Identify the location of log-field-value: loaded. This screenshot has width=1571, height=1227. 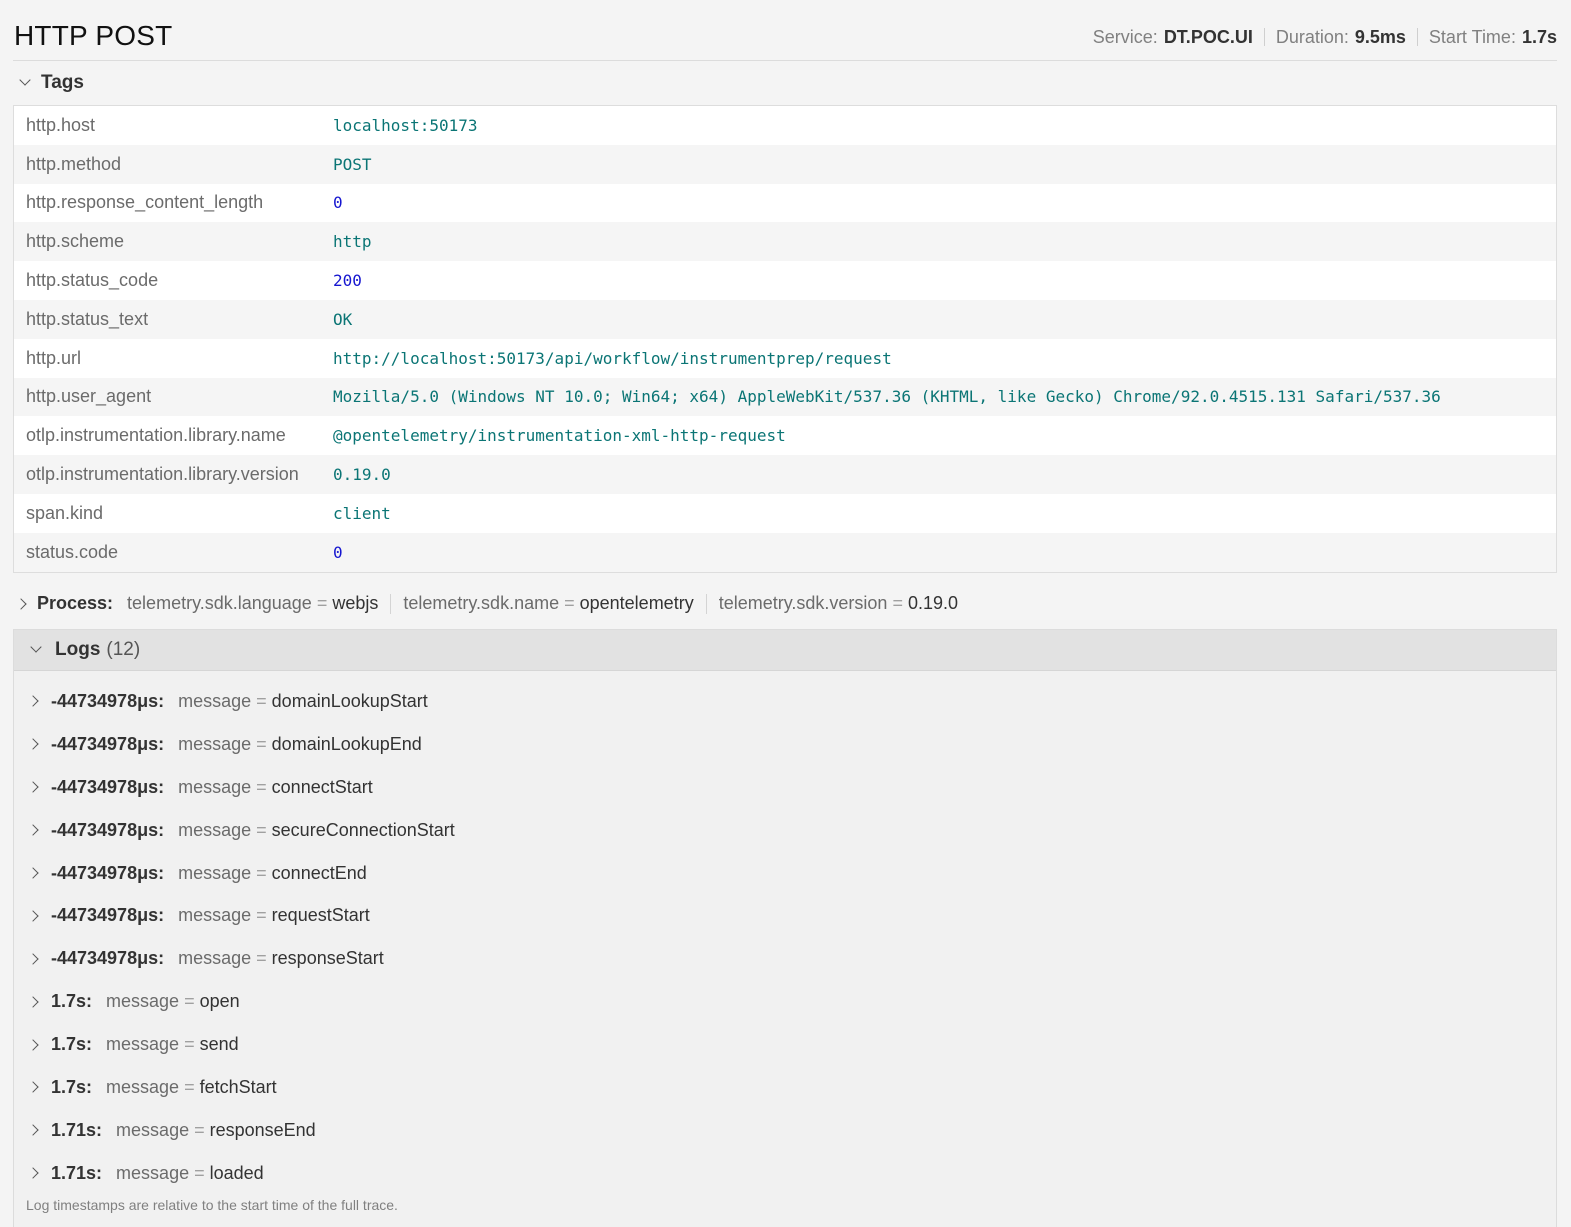
(236, 1172).